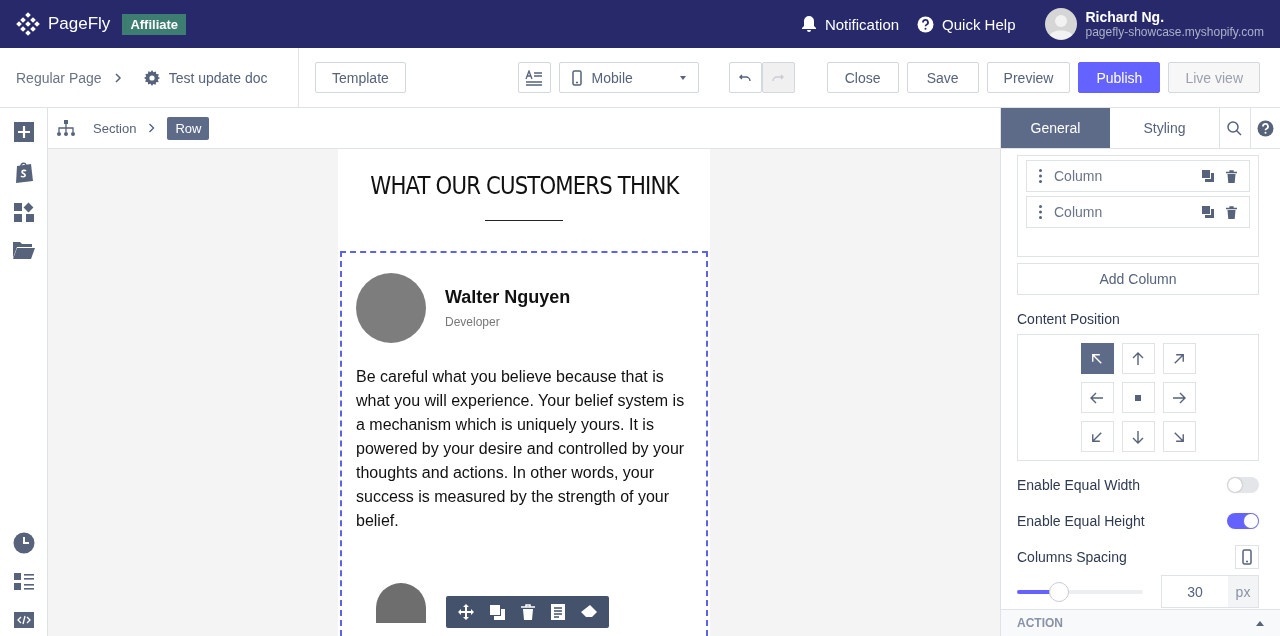 Image resolution: width=1280 pixels, height=636 pixels. I want to click on store-url: pagefly-showcase.myshopify.com, so click(1174, 32).